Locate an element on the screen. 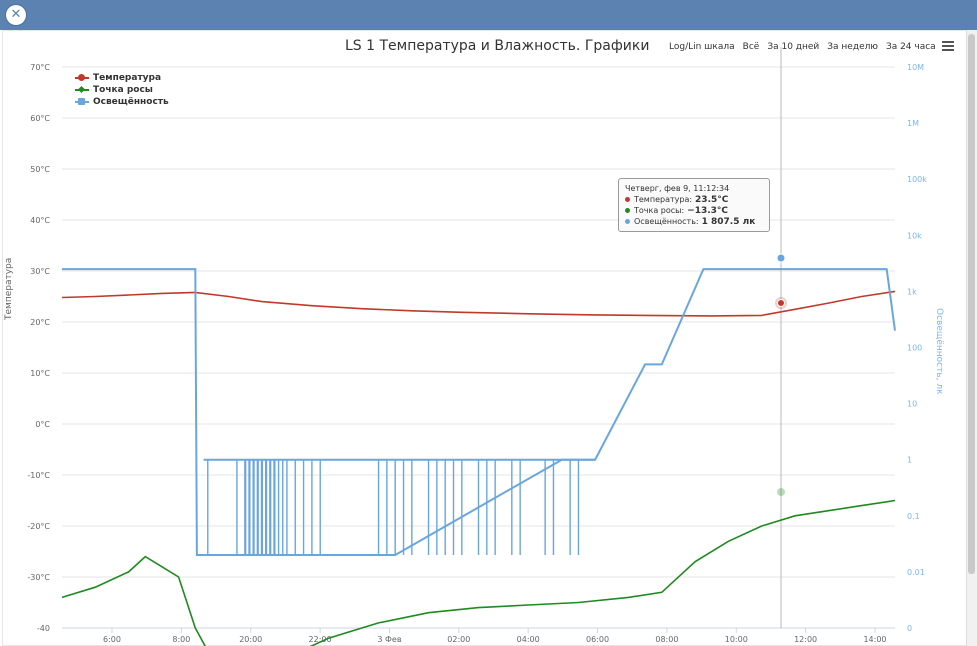 The width and height of the screenshot is (977, 646). y2-tick-label: 100 is located at coordinates (914, 348).